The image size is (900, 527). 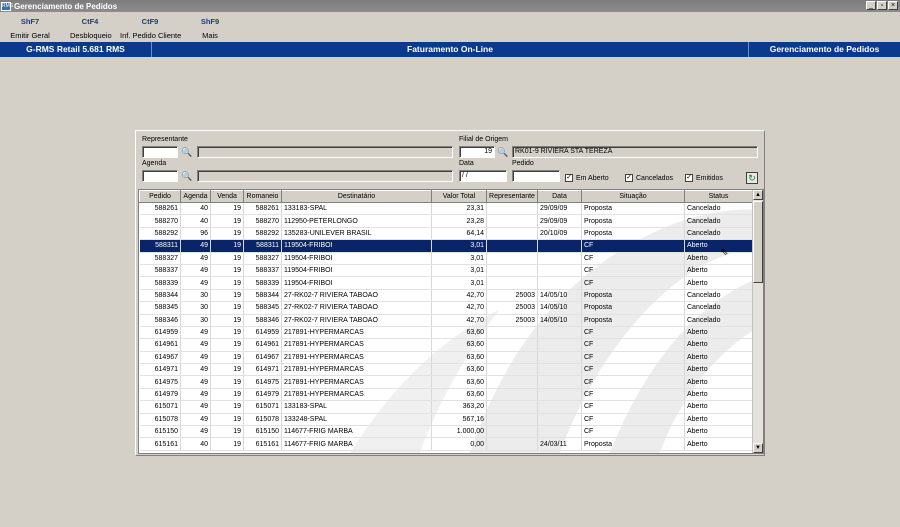 I want to click on vertical-scrollbar: ▲ ▼, so click(x=757, y=321).